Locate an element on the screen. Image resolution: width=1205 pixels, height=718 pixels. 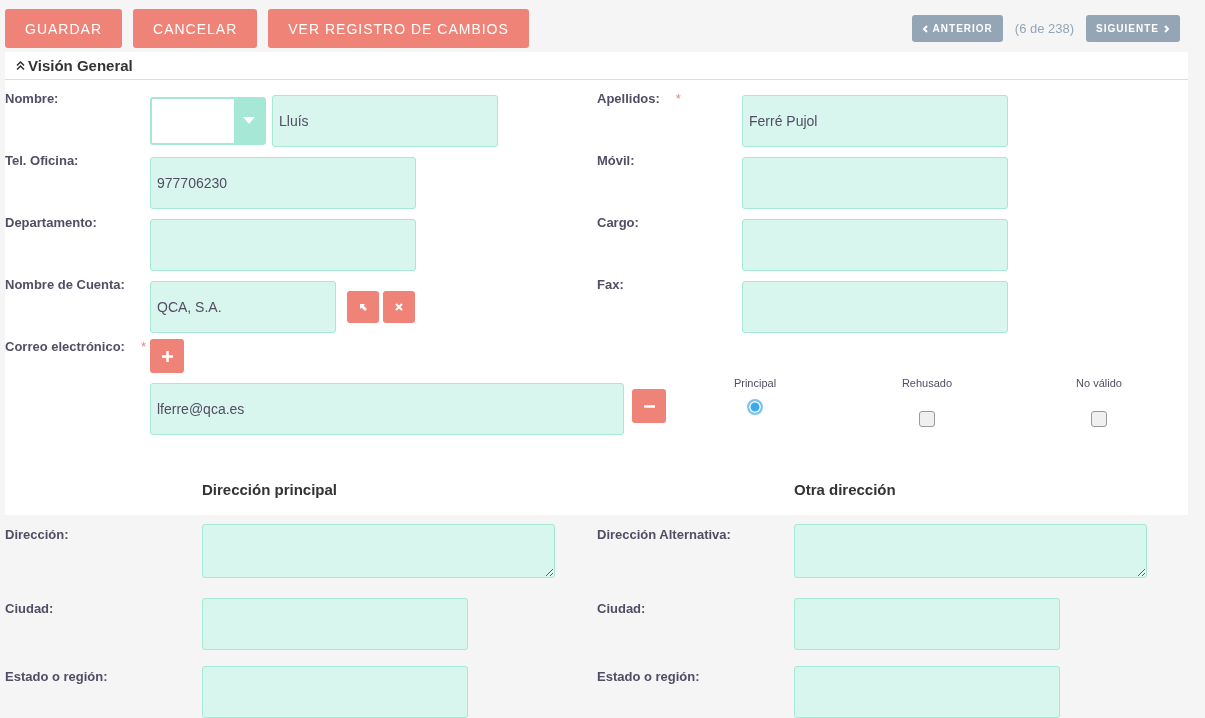
clear-button is located at coordinates (399, 307).